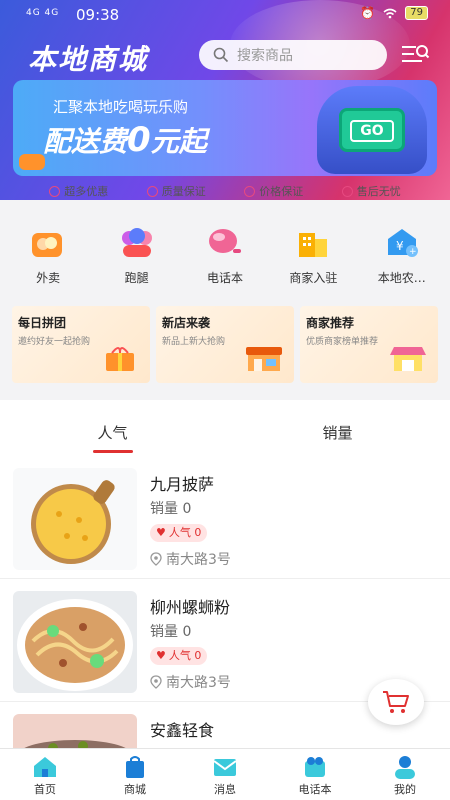 This screenshot has height=800, width=450. I want to click on promo-title: 每日拼团, so click(42, 323).